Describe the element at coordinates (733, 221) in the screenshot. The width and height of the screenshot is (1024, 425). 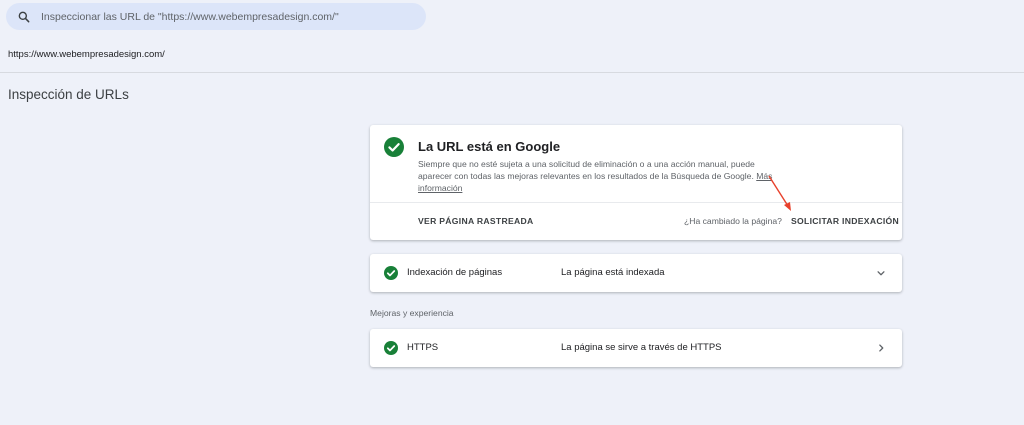
I see `page-changed-question: ¿Ha cambiado la página?` at that location.